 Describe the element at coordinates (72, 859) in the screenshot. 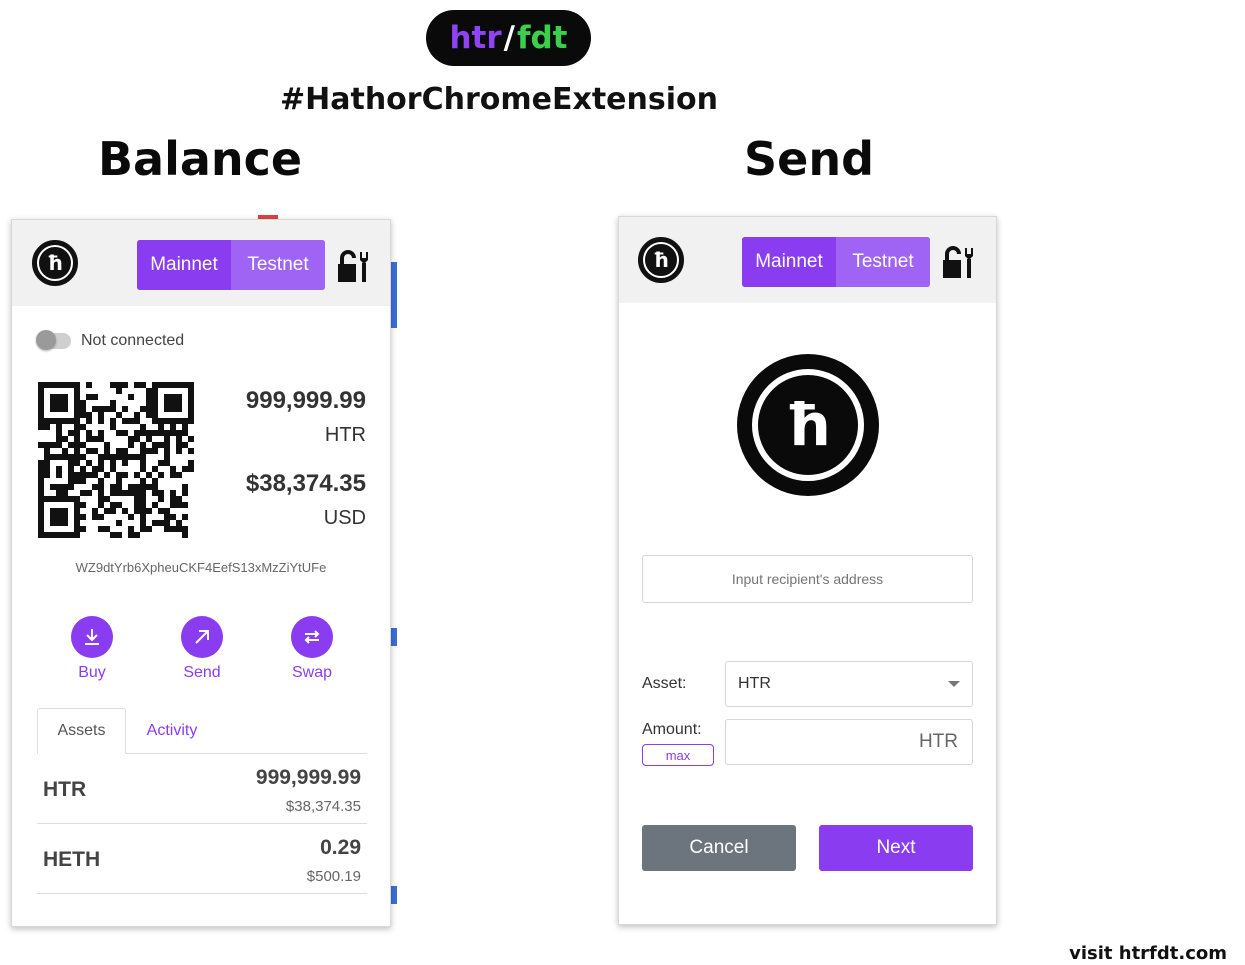

I see `asset-symbol: HETH` at that location.